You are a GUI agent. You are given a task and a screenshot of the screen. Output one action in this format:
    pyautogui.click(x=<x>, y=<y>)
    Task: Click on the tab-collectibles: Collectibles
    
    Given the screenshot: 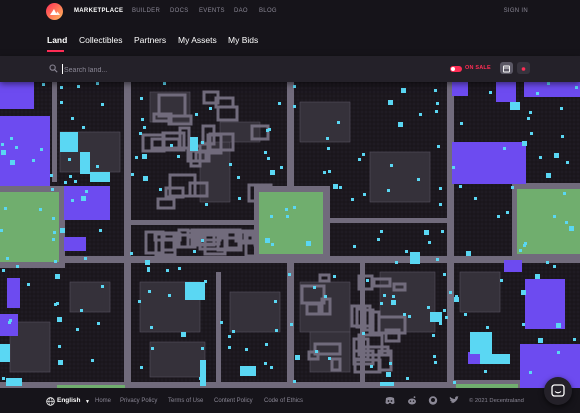 What is the action you would take?
    pyautogui.click(x=100, y=40)
    